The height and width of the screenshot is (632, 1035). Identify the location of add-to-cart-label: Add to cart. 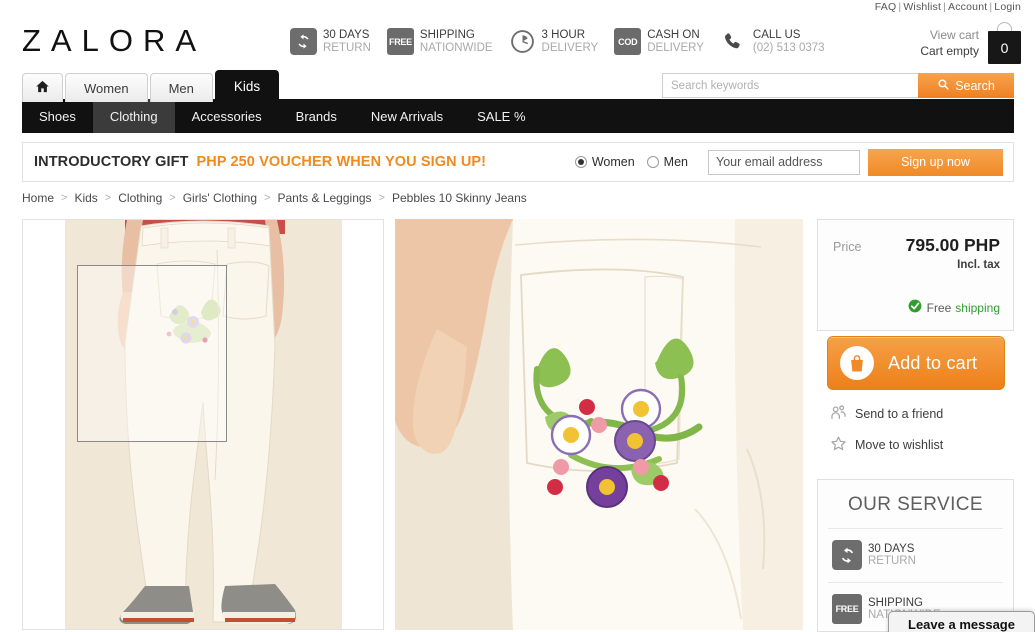
(933, 362).